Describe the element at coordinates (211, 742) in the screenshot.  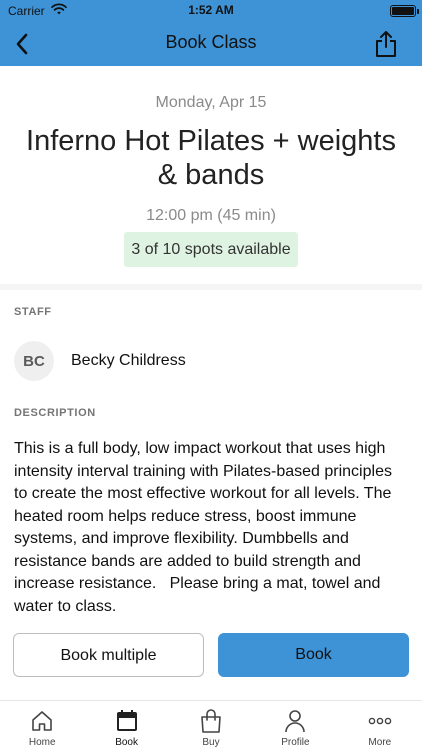
I see `tab-buy-label: Buy` at that location.